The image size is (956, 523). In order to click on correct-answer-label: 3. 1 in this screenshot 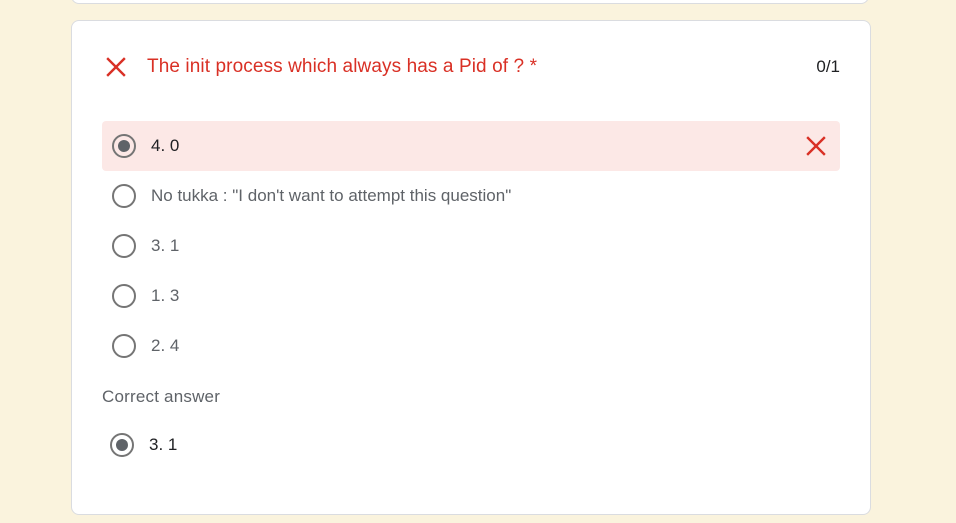, I will do `click(163, 444)`.